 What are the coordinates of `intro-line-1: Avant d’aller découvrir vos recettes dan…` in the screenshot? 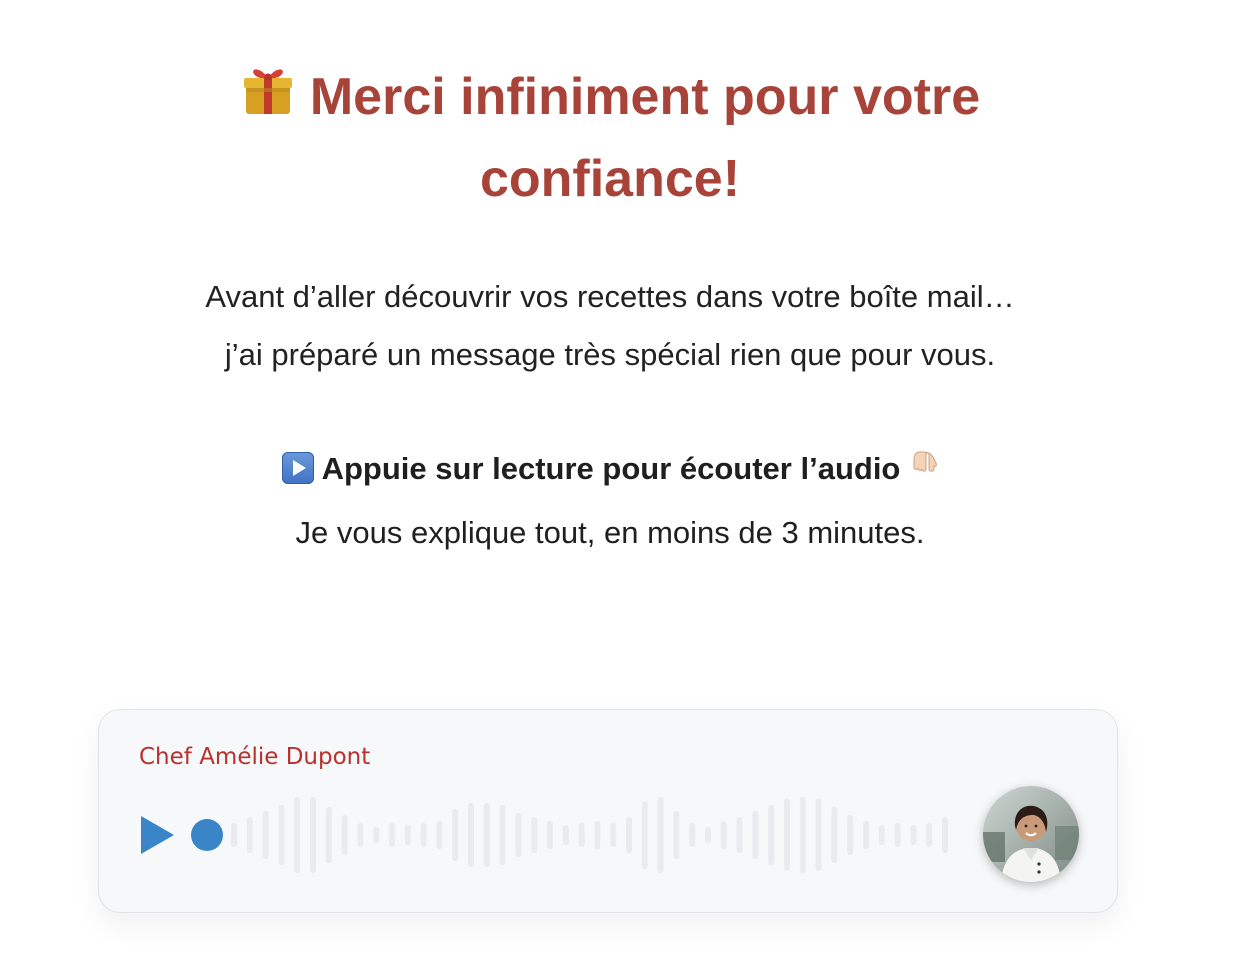 It's located at (610, 296).